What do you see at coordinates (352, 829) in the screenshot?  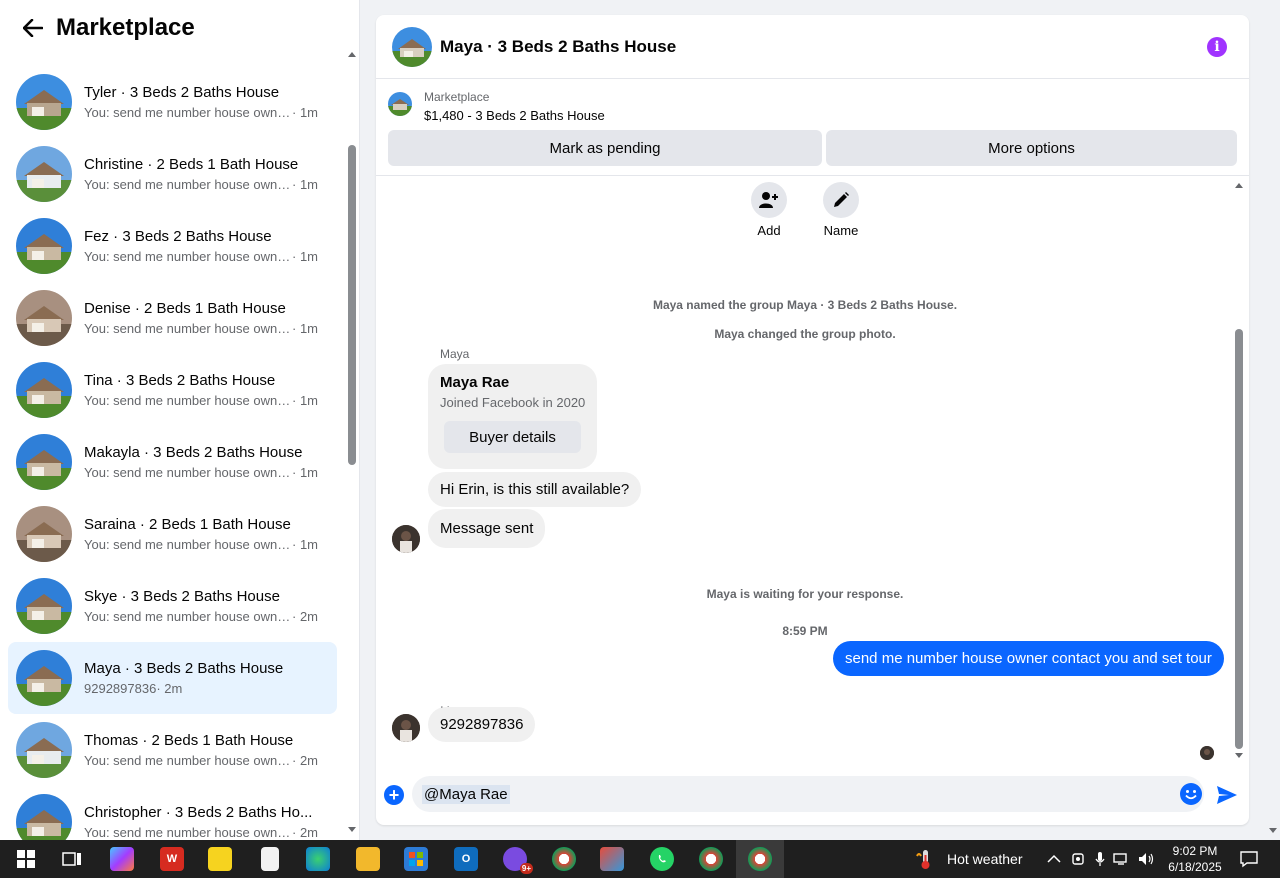 I see `scroll-down-arrow` at bounding box center [352, 829].